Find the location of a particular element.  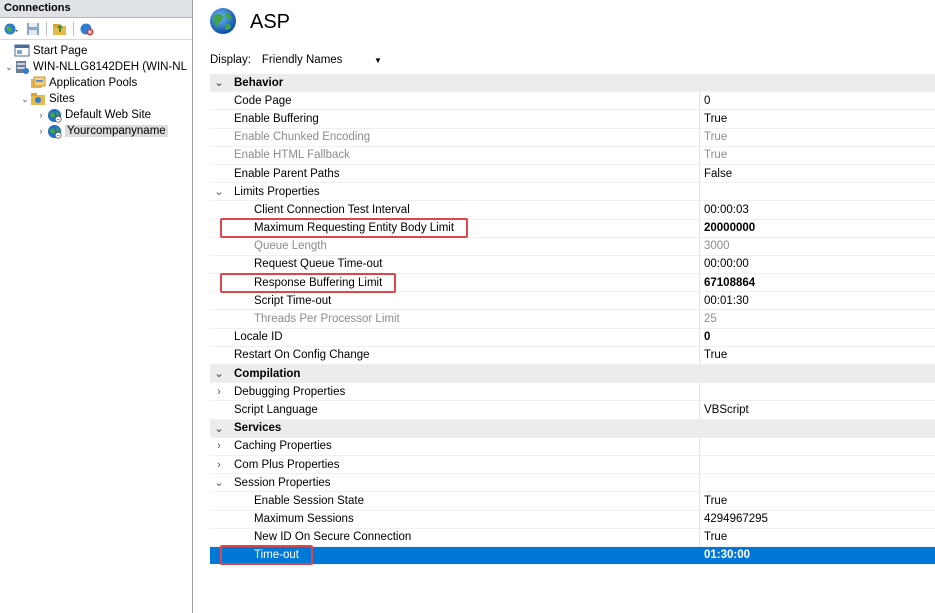

up-folder-icon is located at coordinates (60, 29).